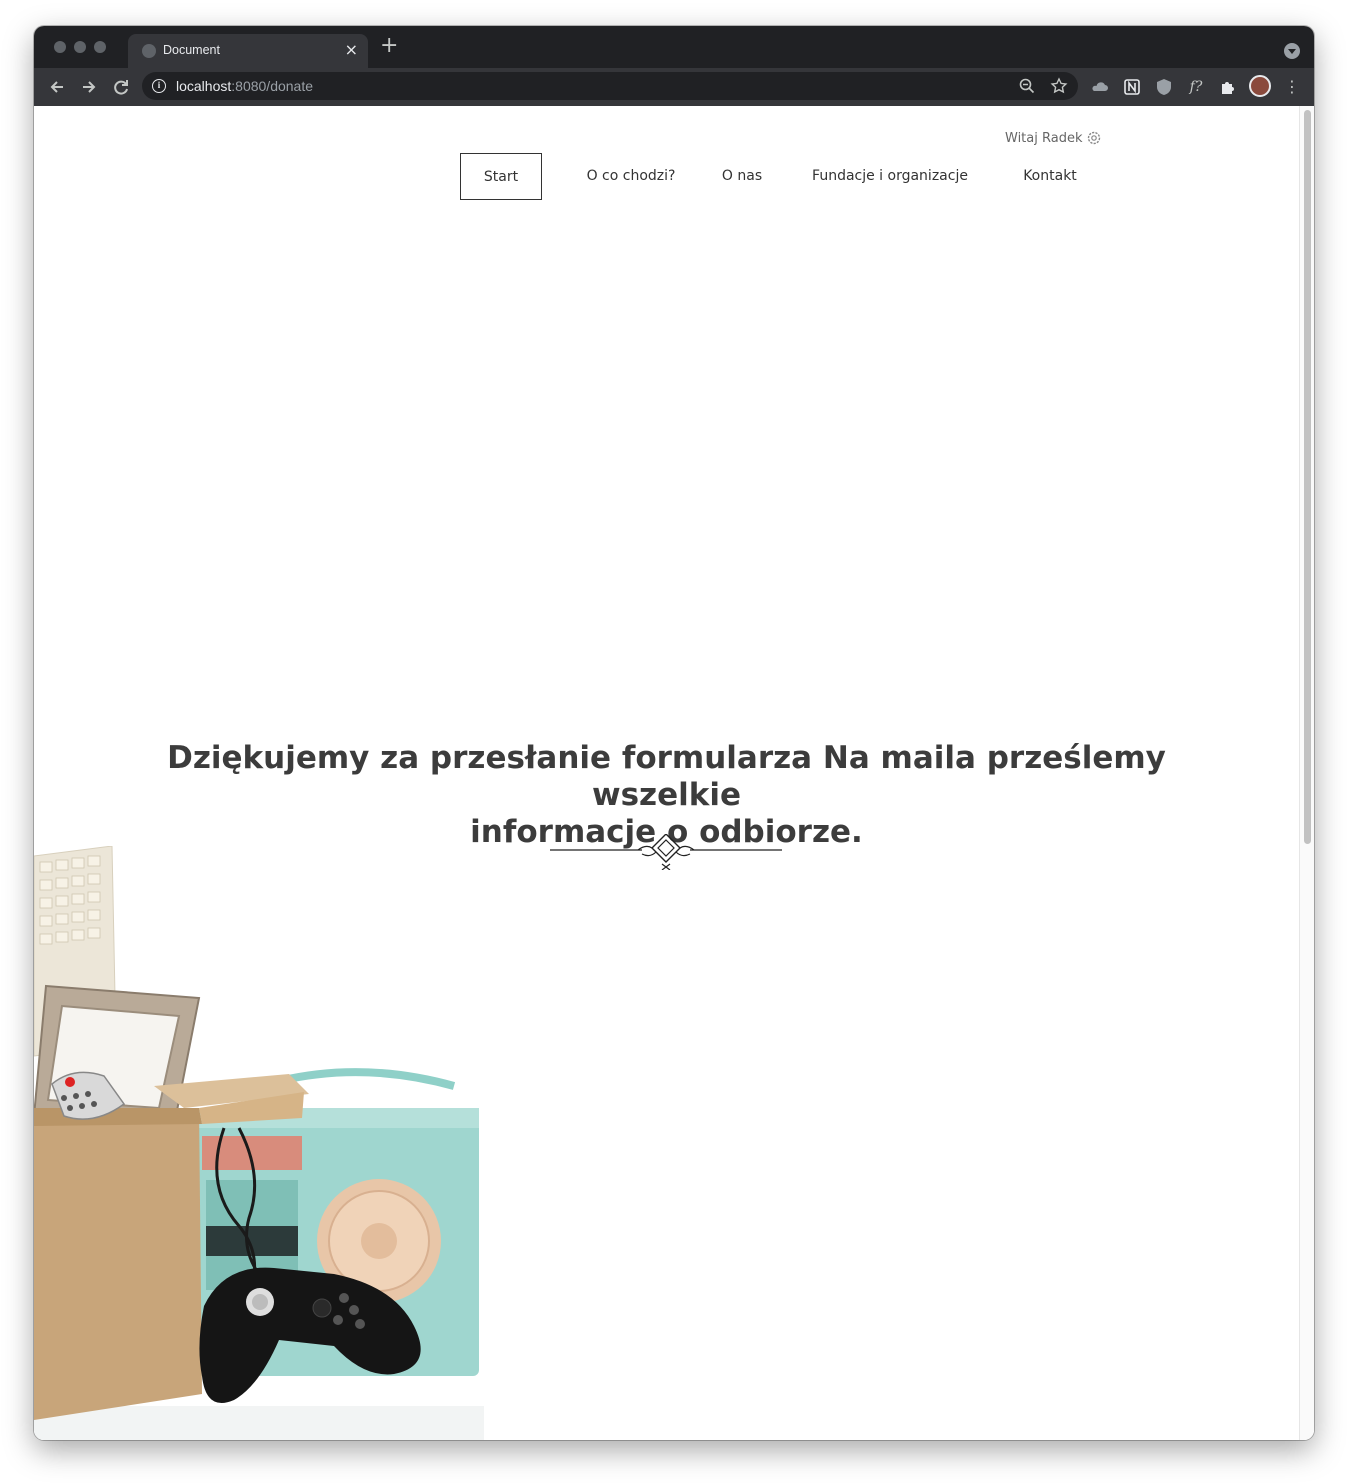 This screenshot has height=1483, width=1348. I want to click on donated-items-photo, so click(259, 1143).